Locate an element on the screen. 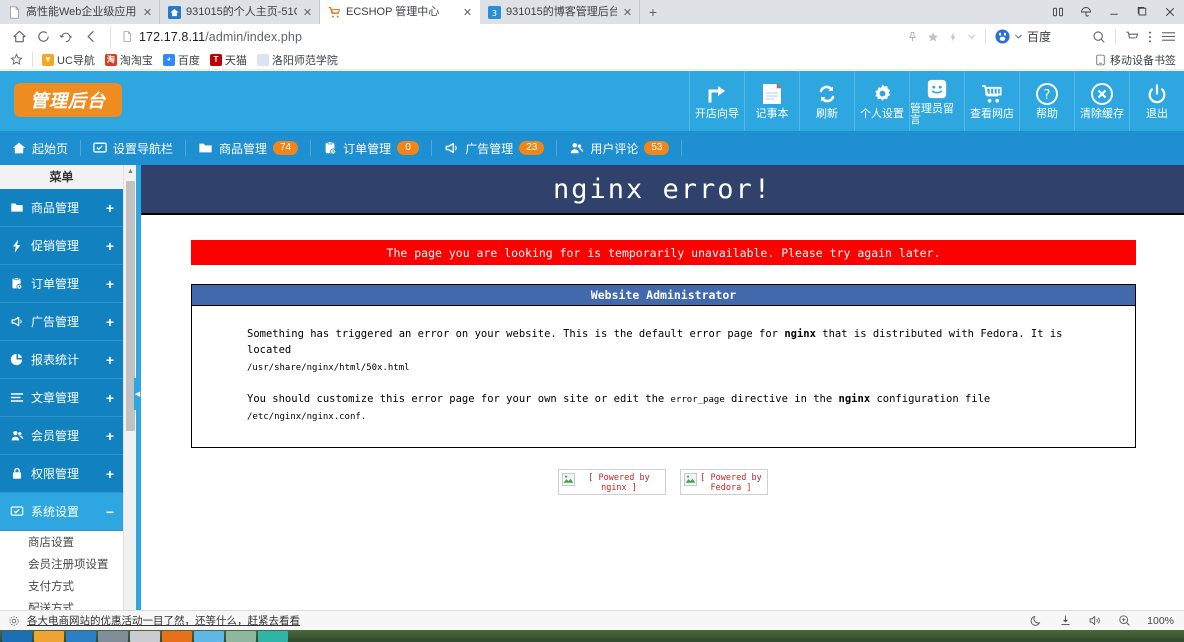  home-icon is located at coordinates (19, 37).